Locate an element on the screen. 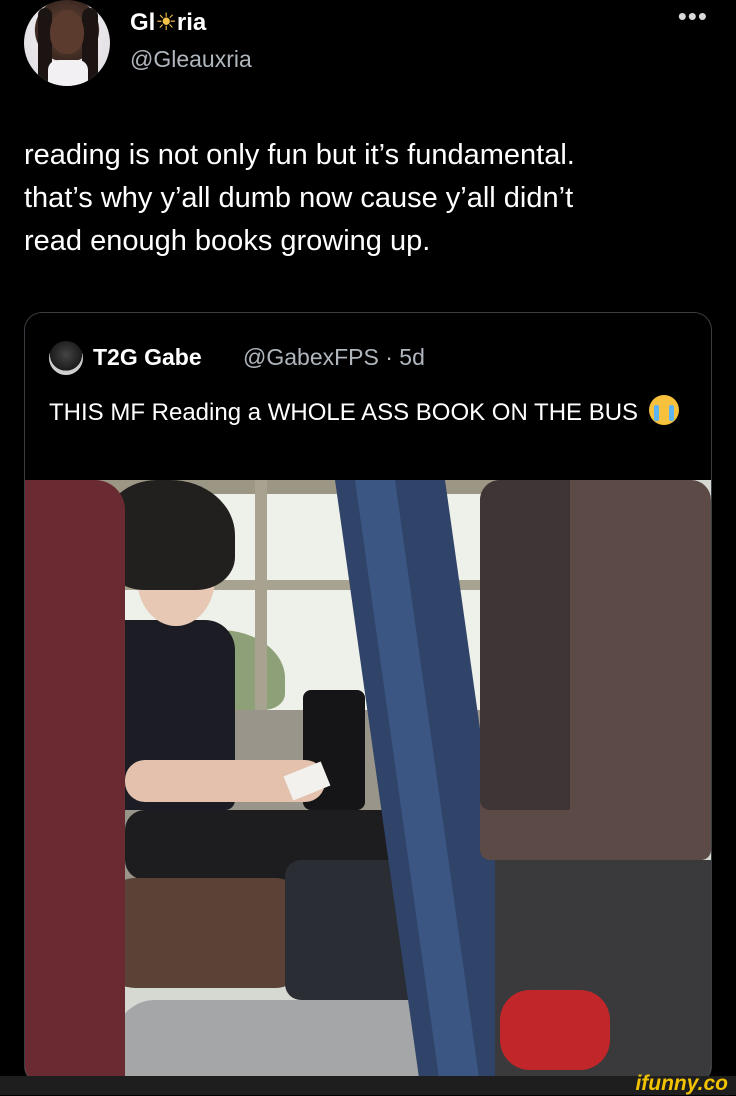  quoted-author-meta: @GabexFPS · 5d is located at coordinates (334, 357).